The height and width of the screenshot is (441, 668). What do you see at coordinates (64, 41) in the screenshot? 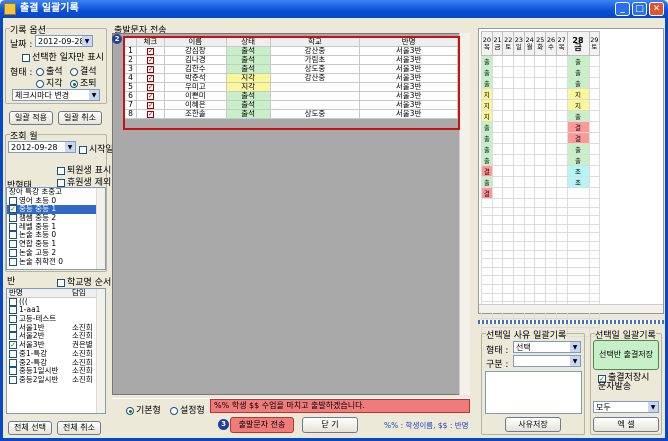
I see `date-picker: 2012-09-28 ▼` at bounding box center [64, 41].